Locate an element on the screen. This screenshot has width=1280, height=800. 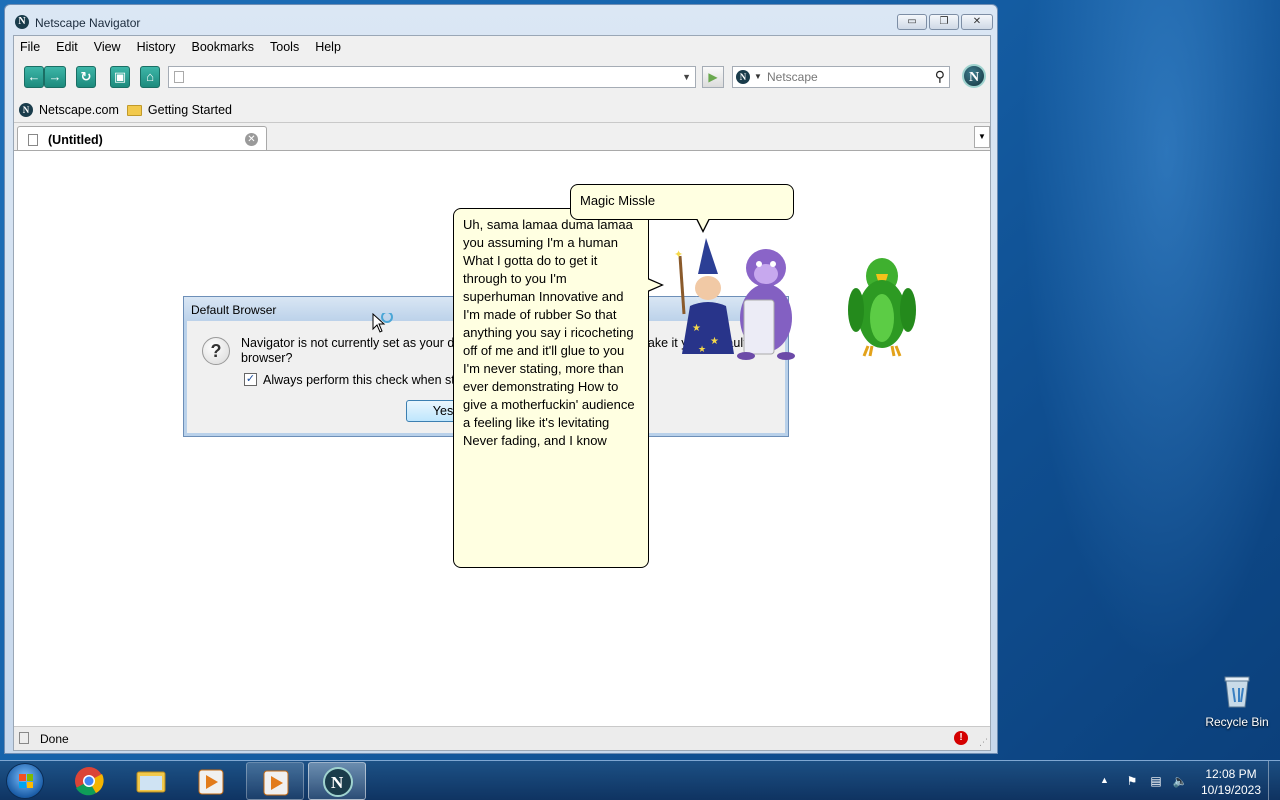
tab-label: (Untitled) is located at coordinates (75, 140).